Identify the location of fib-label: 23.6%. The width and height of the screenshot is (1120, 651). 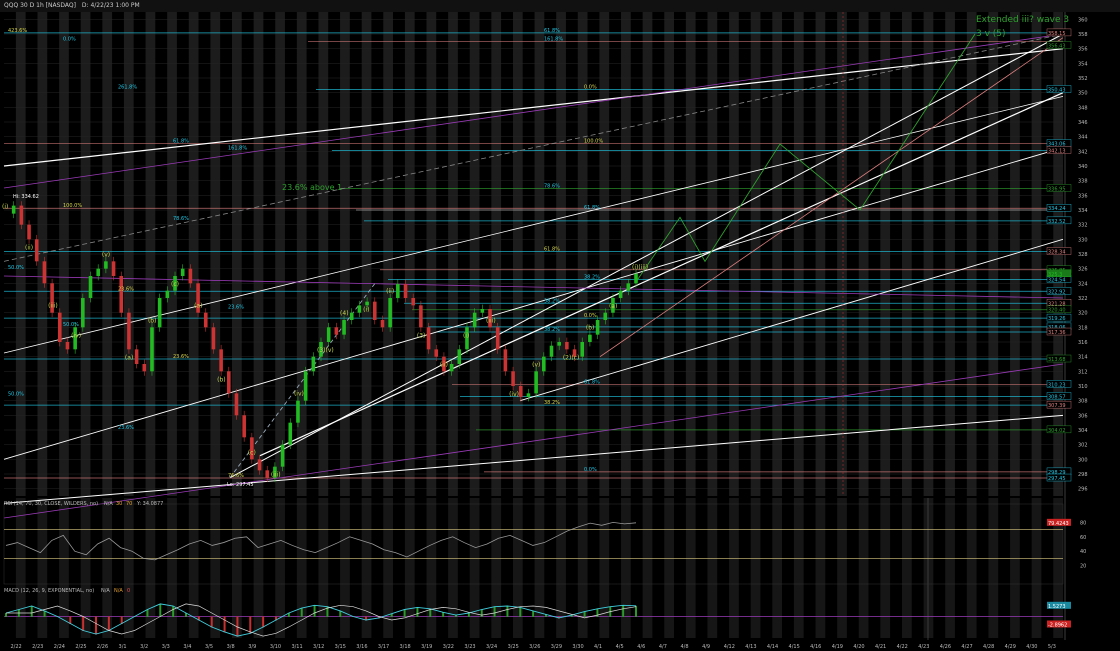
(126, 289).